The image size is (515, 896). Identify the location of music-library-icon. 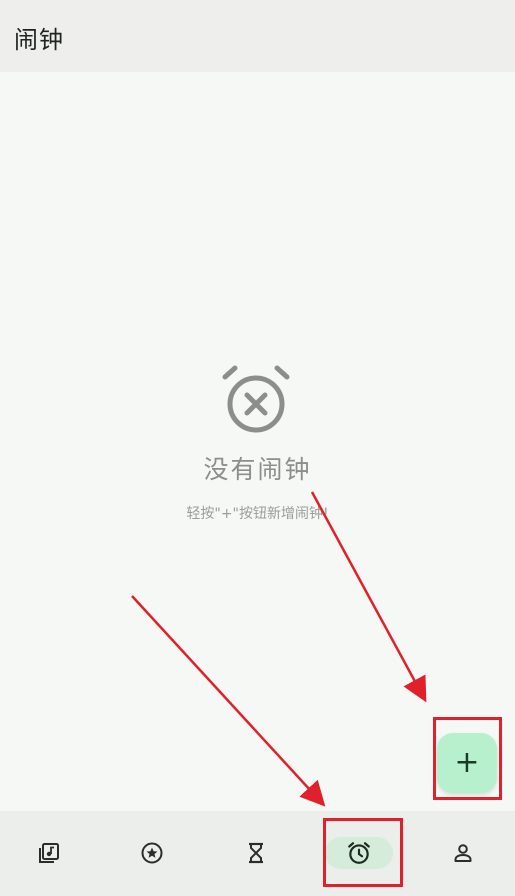
(49, 853).